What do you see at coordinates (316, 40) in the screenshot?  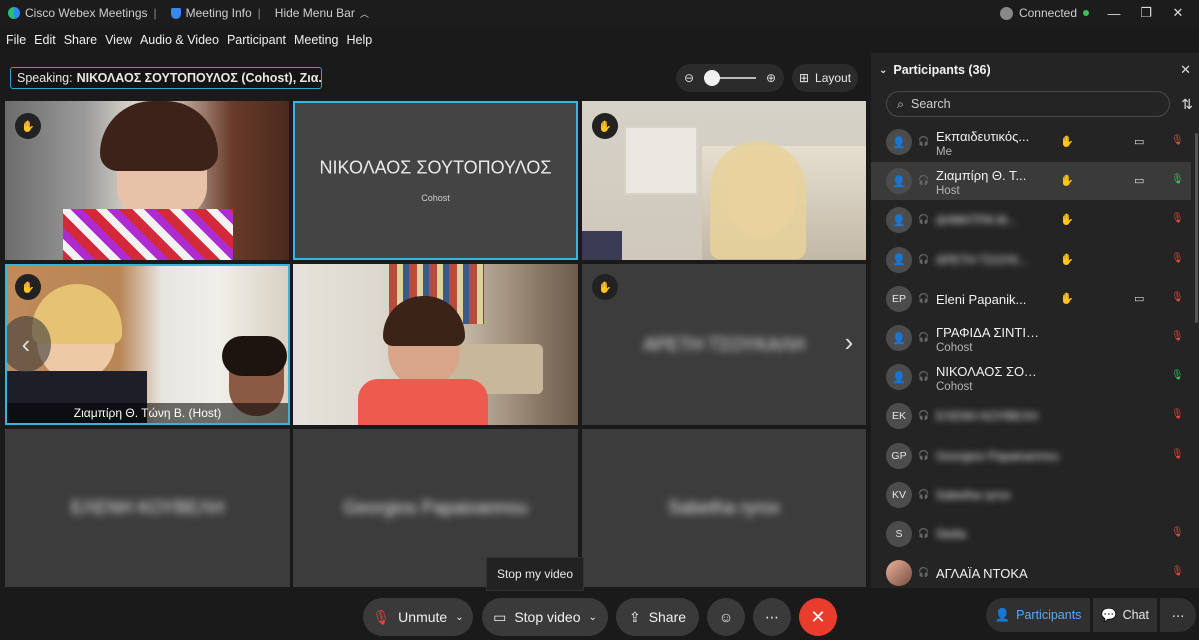 I see `menu-meeting: Meeting` at bounding box center [316, 40].